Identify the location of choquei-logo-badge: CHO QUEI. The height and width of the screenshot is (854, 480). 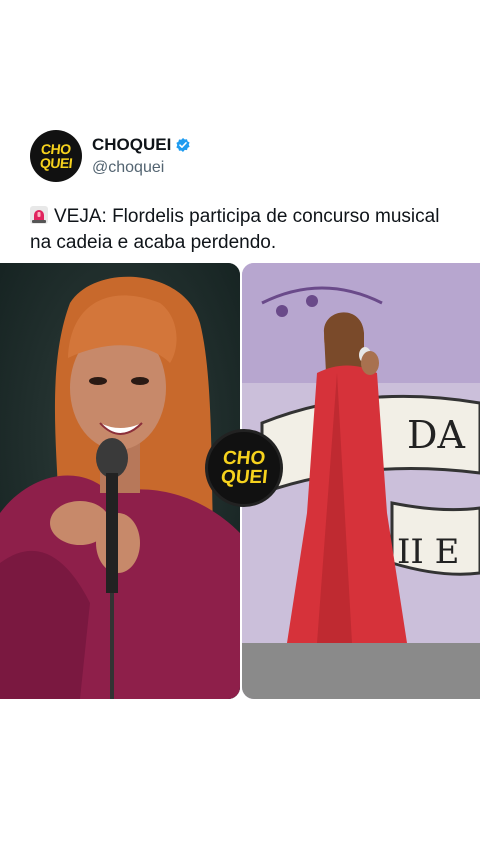
(244, 468).